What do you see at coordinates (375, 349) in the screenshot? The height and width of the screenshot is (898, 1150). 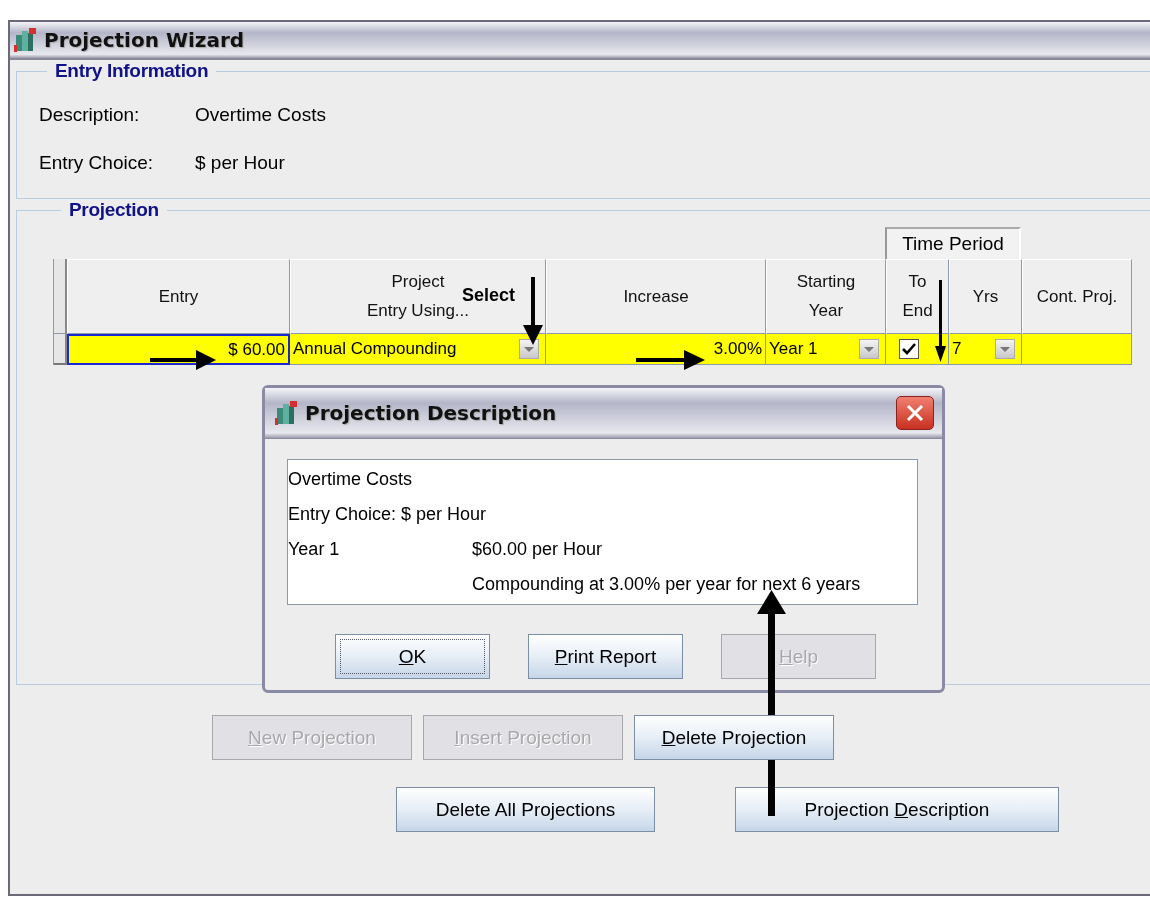 I see `table-cell: Annual Compounding` at bounding box center [375, 349].